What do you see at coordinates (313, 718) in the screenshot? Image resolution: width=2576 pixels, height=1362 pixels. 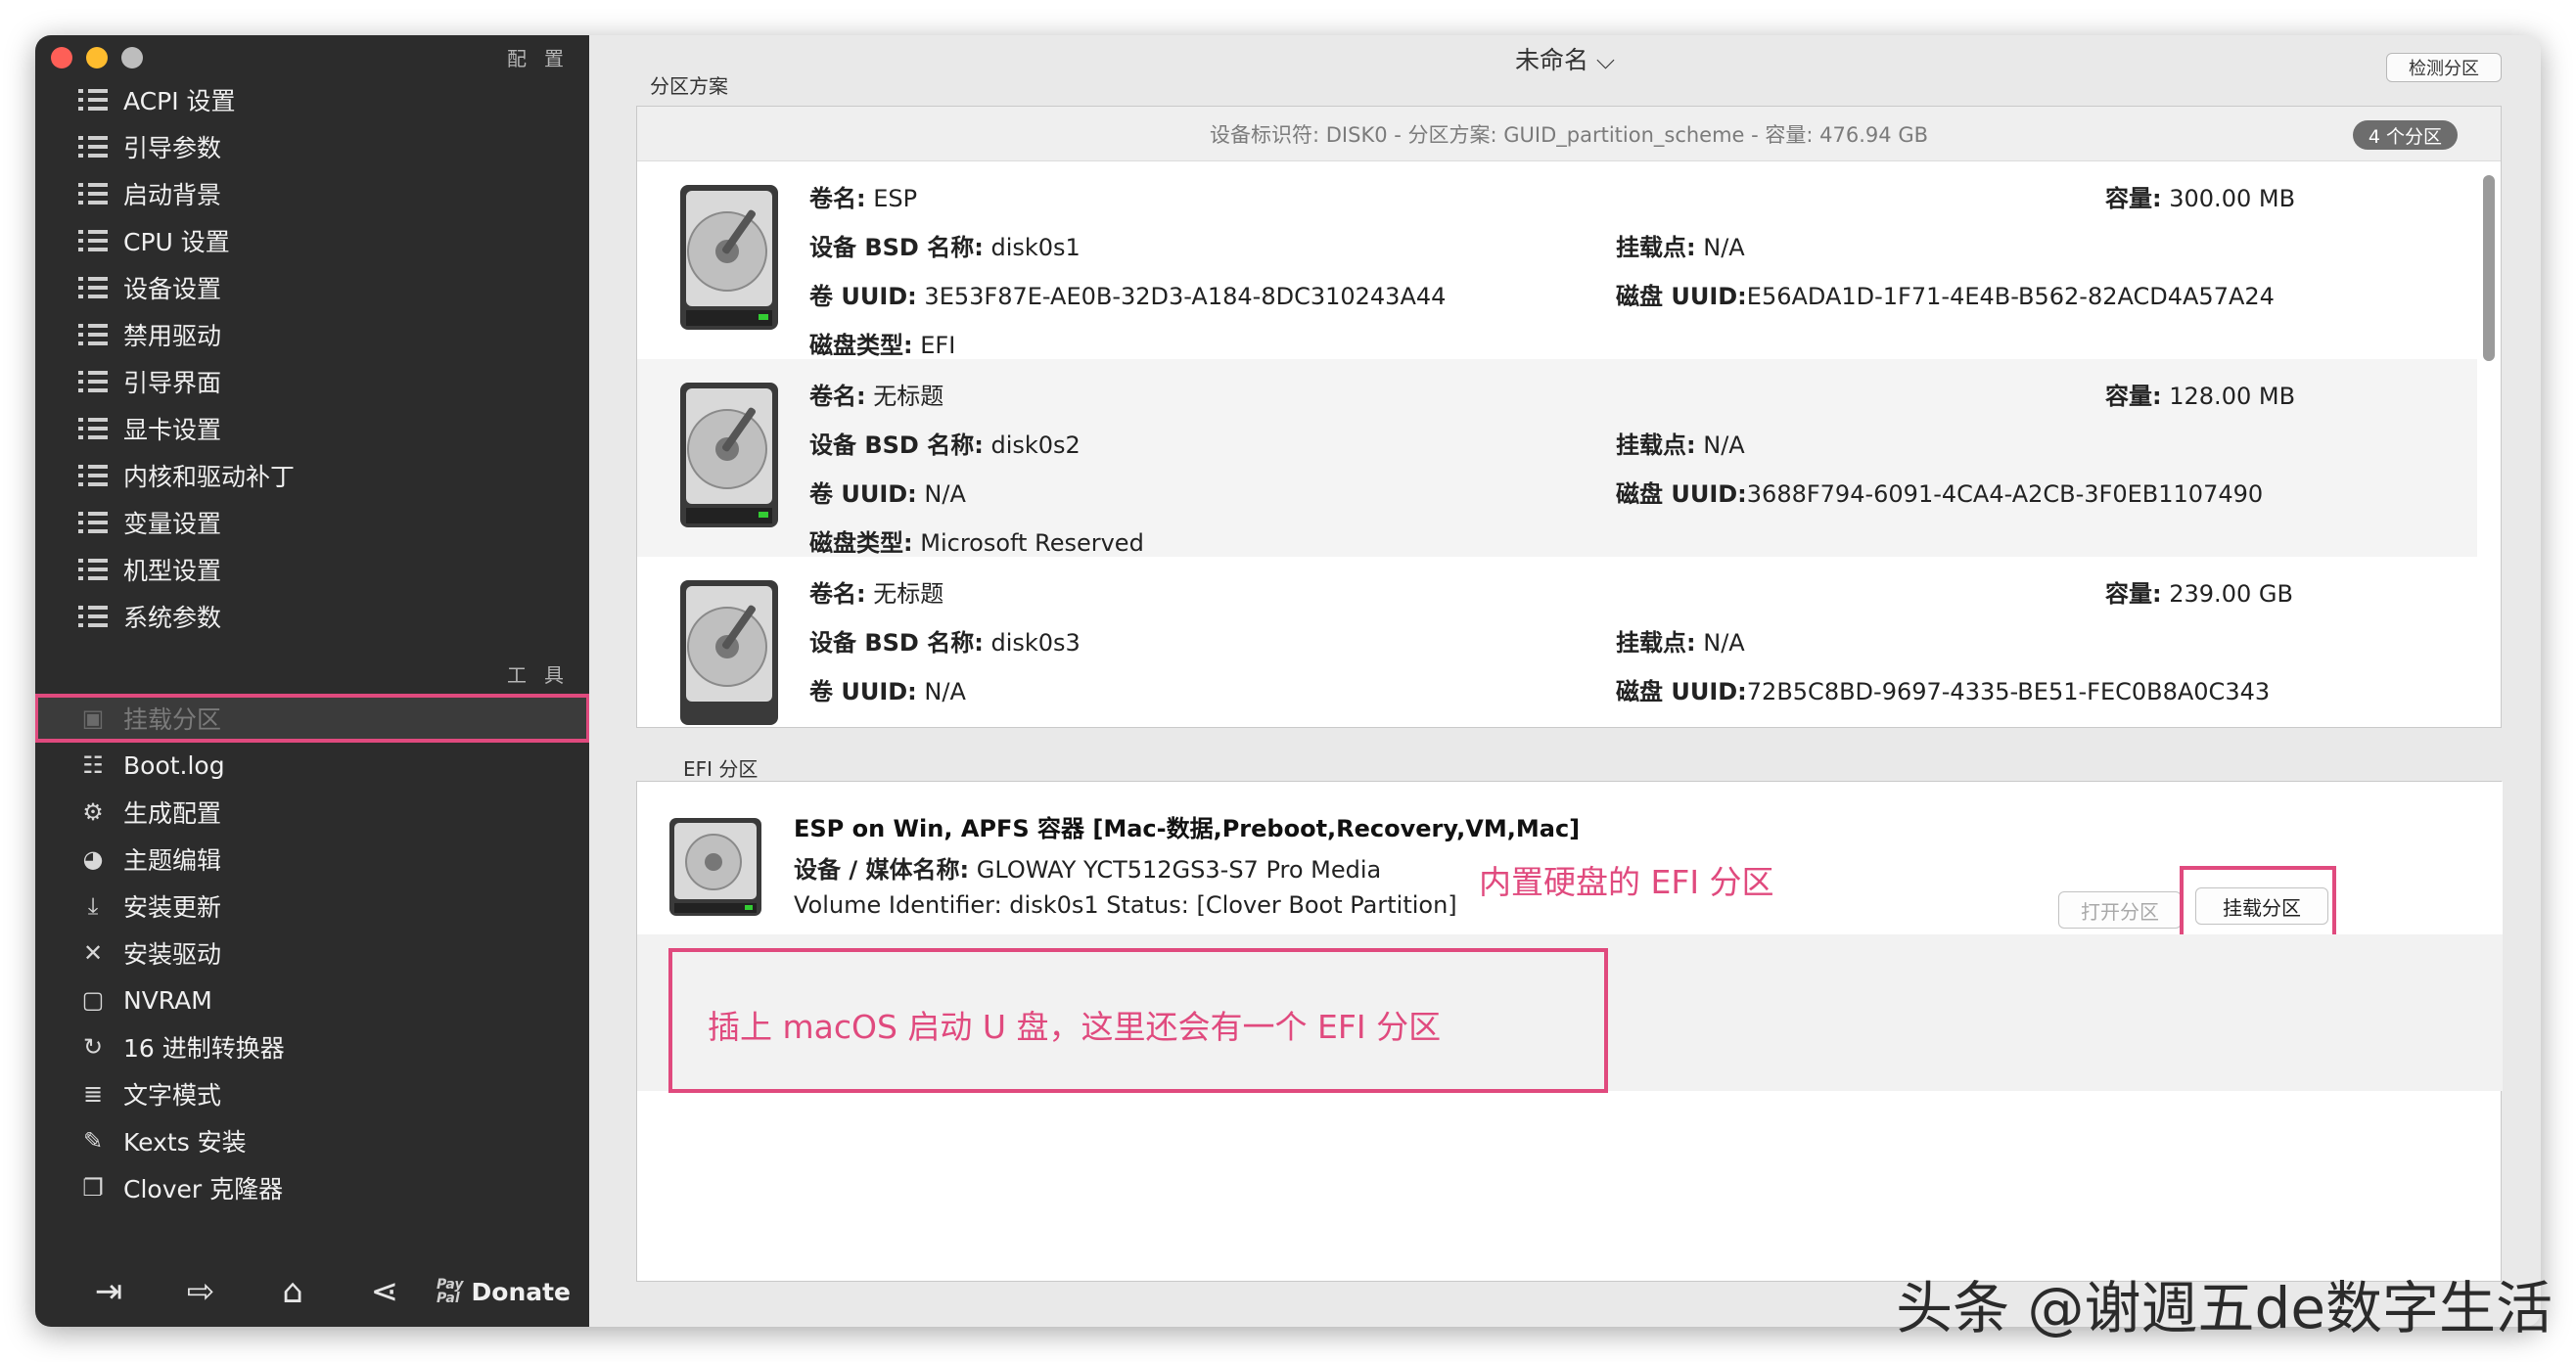 I see `sidebar-item-mount-partition: ▣ 挂载分区` at bounding box center [313, 718].